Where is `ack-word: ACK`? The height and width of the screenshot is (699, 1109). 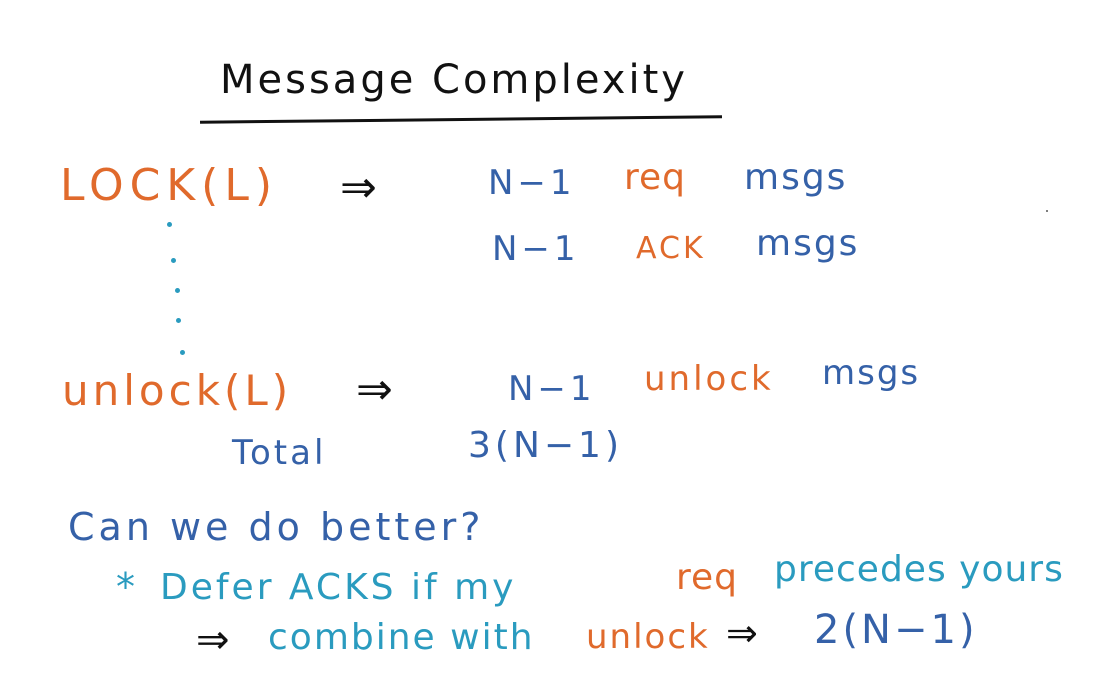 ack-word: ACK is located at coordinates (671, 248).